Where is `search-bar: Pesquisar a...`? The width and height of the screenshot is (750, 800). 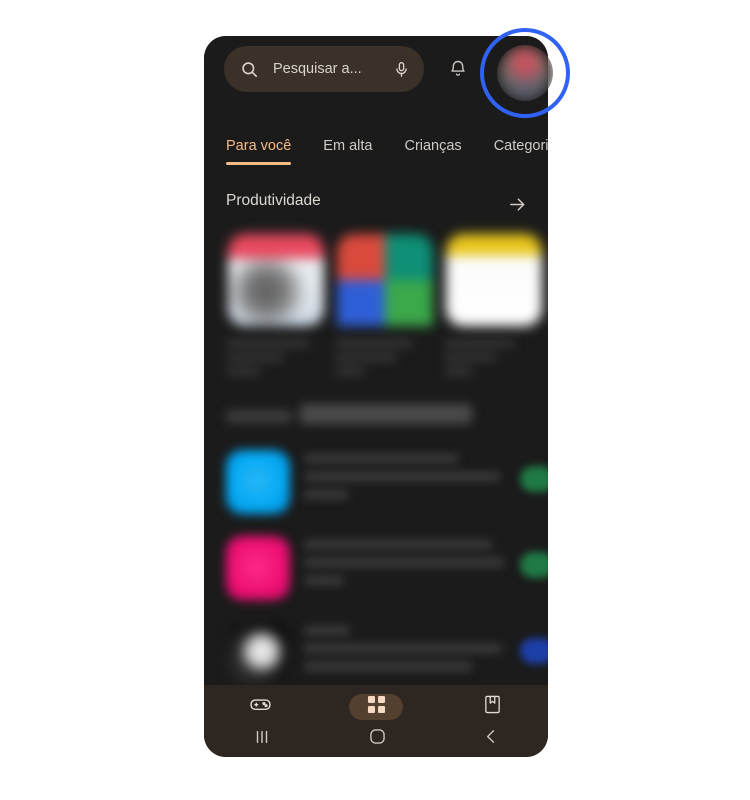 search-bar: Pesquisar a... is located at coordinates (324, 69).